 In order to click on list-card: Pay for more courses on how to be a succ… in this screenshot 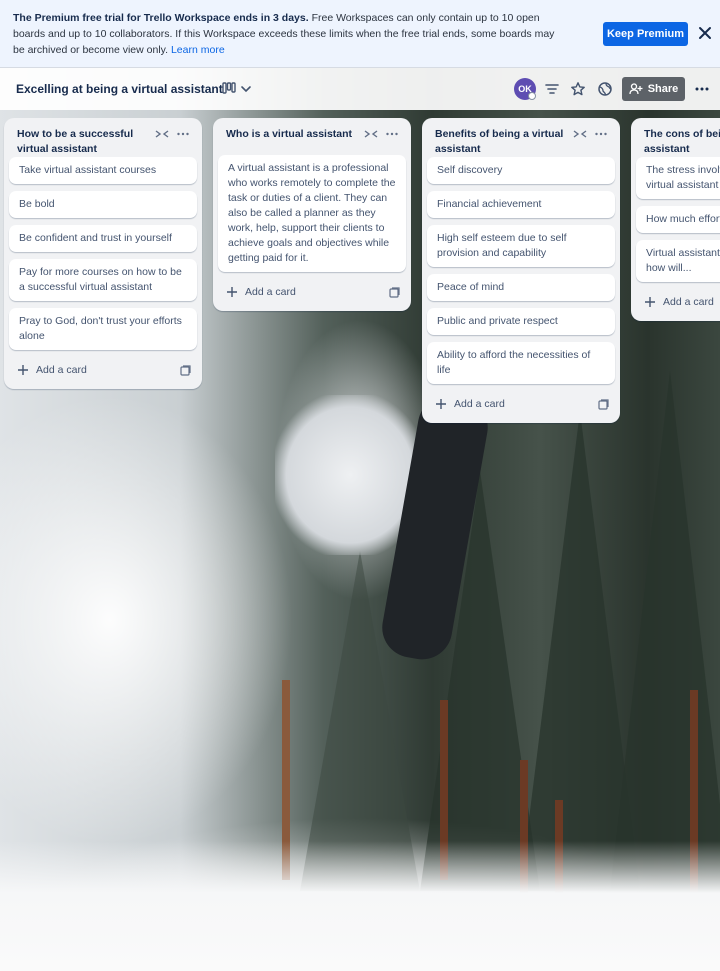, I will do `click(103, 280)`.